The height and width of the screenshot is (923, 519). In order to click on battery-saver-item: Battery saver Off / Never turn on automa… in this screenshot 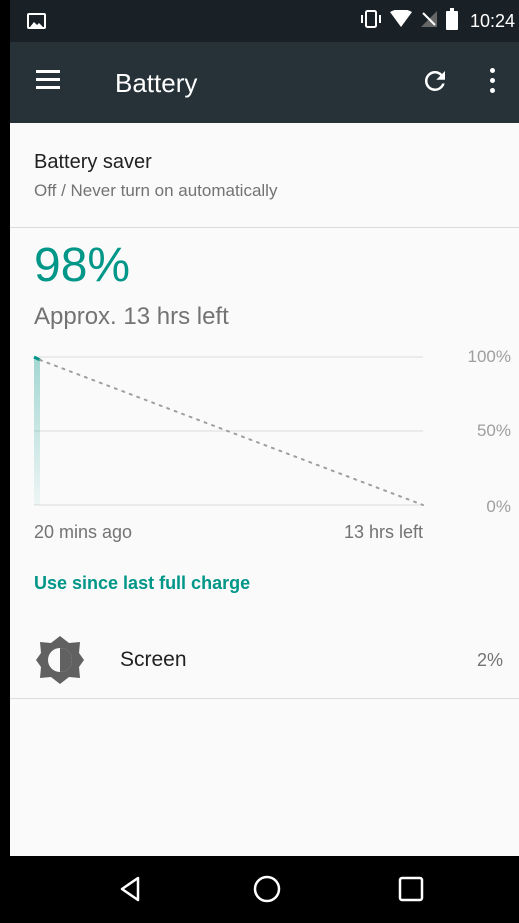, I will do `click(264, 175)`.